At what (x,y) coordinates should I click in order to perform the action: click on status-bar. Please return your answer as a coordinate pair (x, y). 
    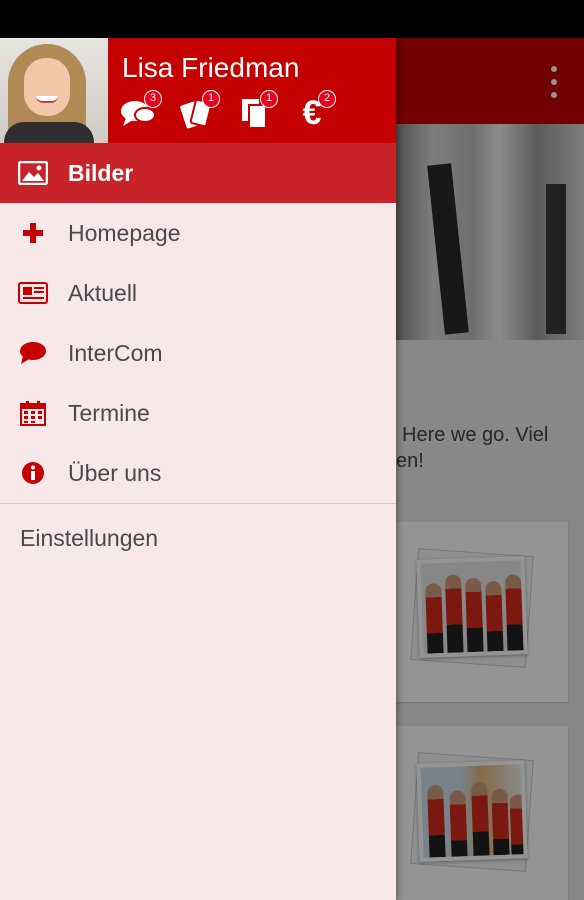
    Looking at the image, I should click on (292, 19).